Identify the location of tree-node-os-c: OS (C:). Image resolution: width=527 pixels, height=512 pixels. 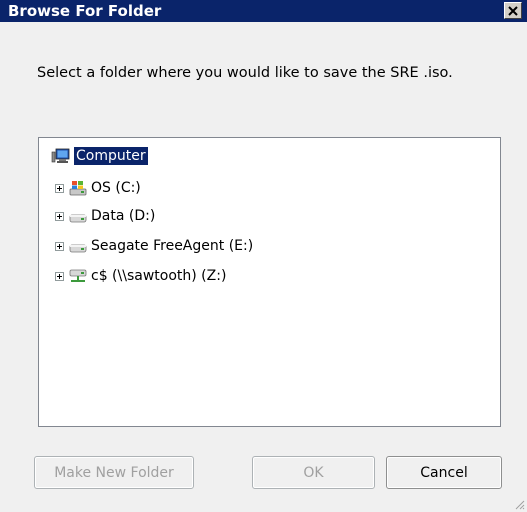
(98, 188).